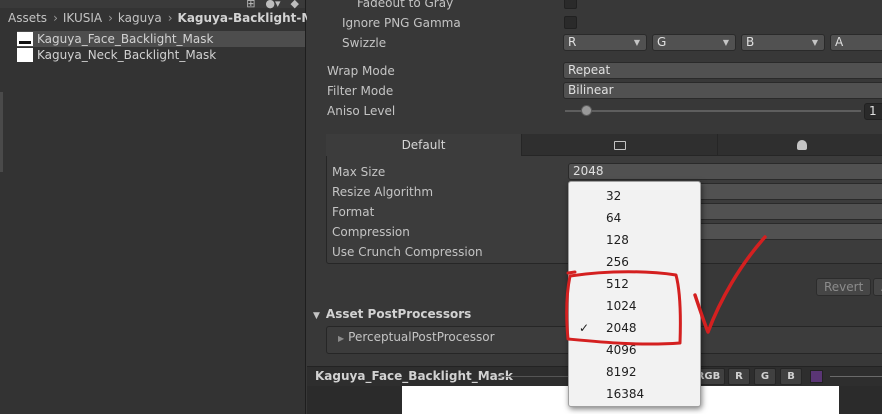 This screenshot has width=882, height=414. What do you see at coordinates (272, 5) in the screenshot?
I see `filter-icon: ●▾` at bounding box center [272, 5].